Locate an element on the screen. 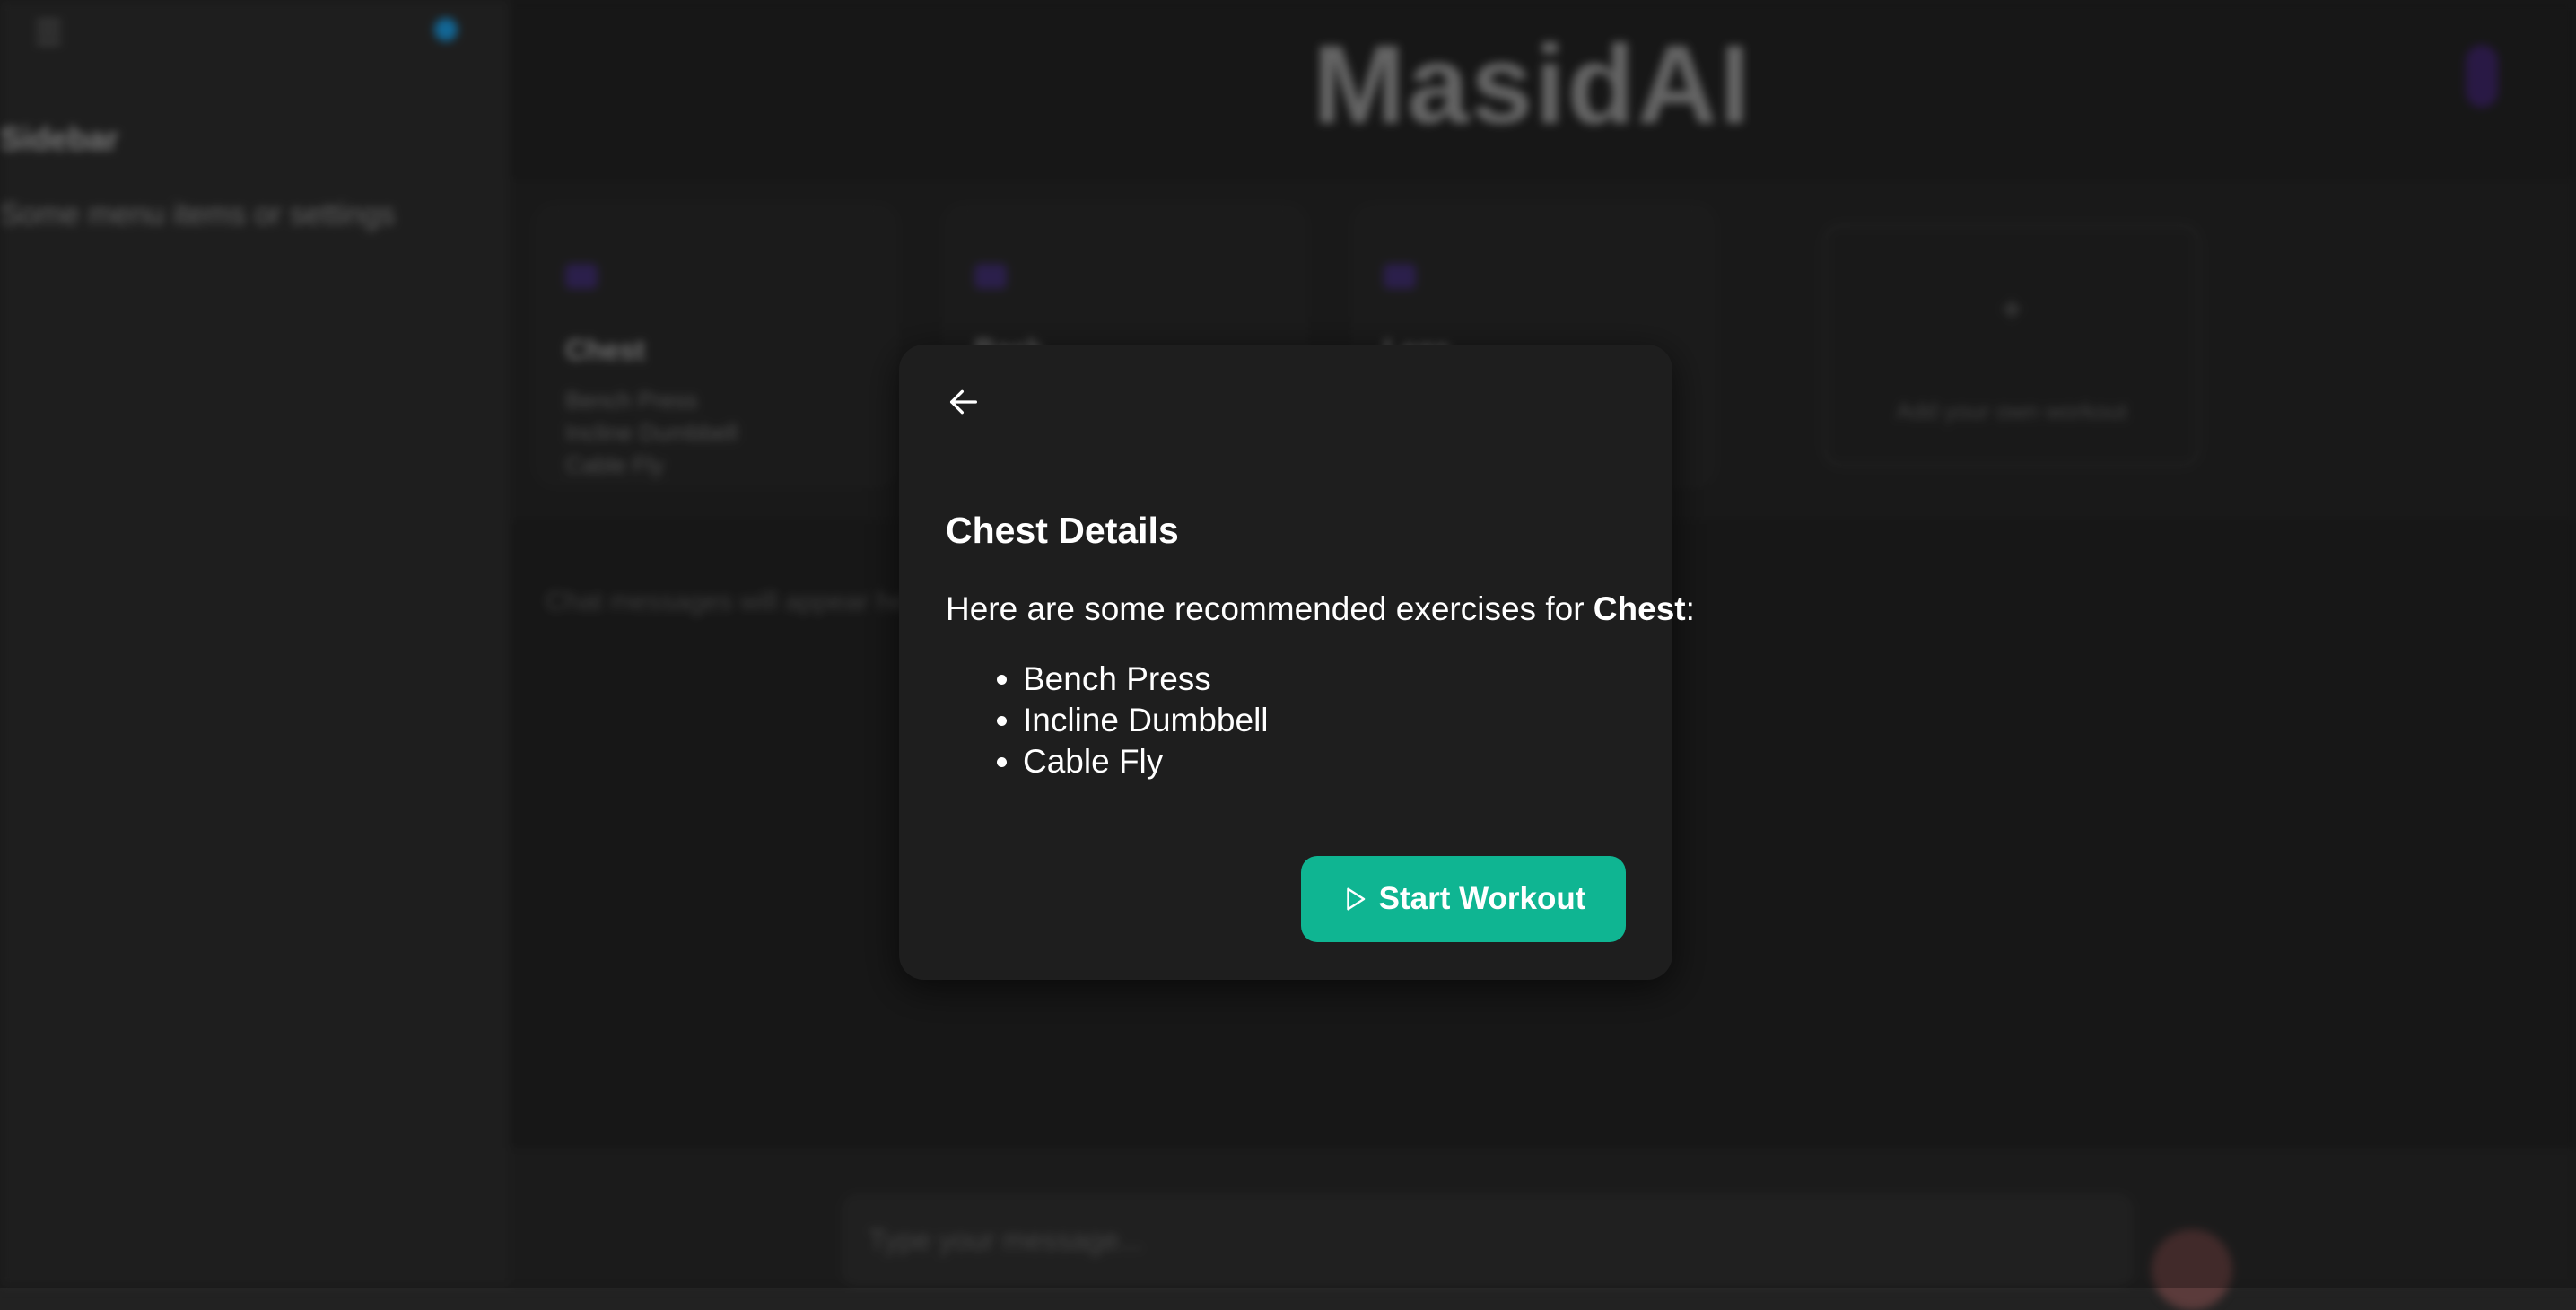  exercise-list: Bench Press Incline Dumbbell Cable Fly is located at coordinates (1107, 721).